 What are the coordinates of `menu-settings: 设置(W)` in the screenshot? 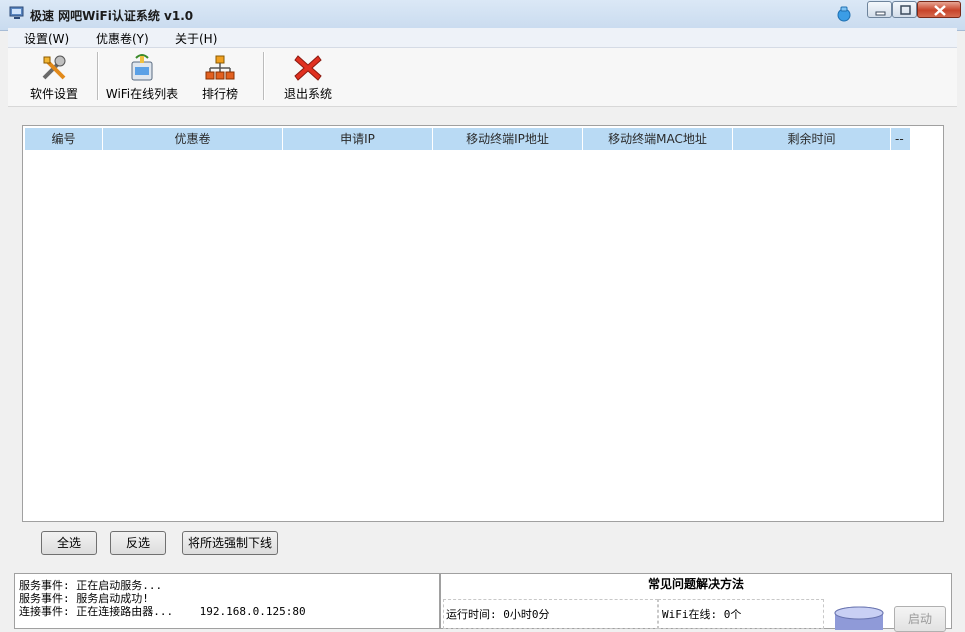 It's located at (46, 38).